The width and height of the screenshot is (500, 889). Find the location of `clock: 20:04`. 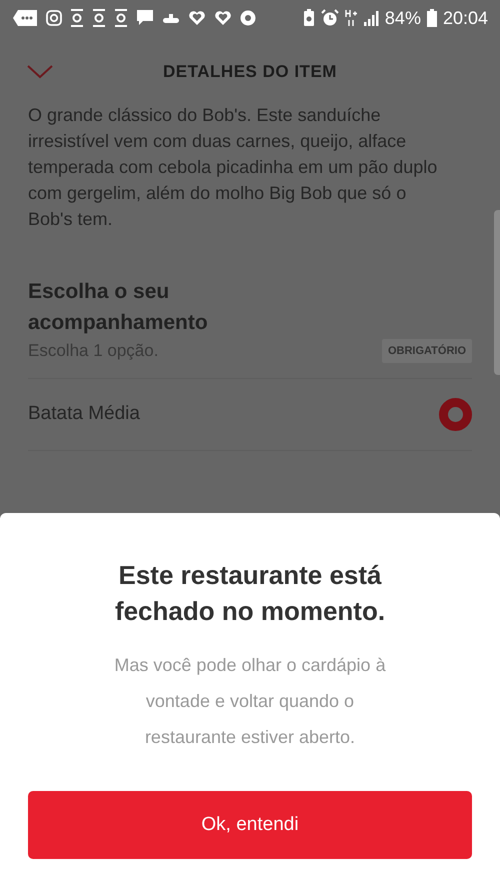

clock: 20:04 is located at coordinates (465, 18).